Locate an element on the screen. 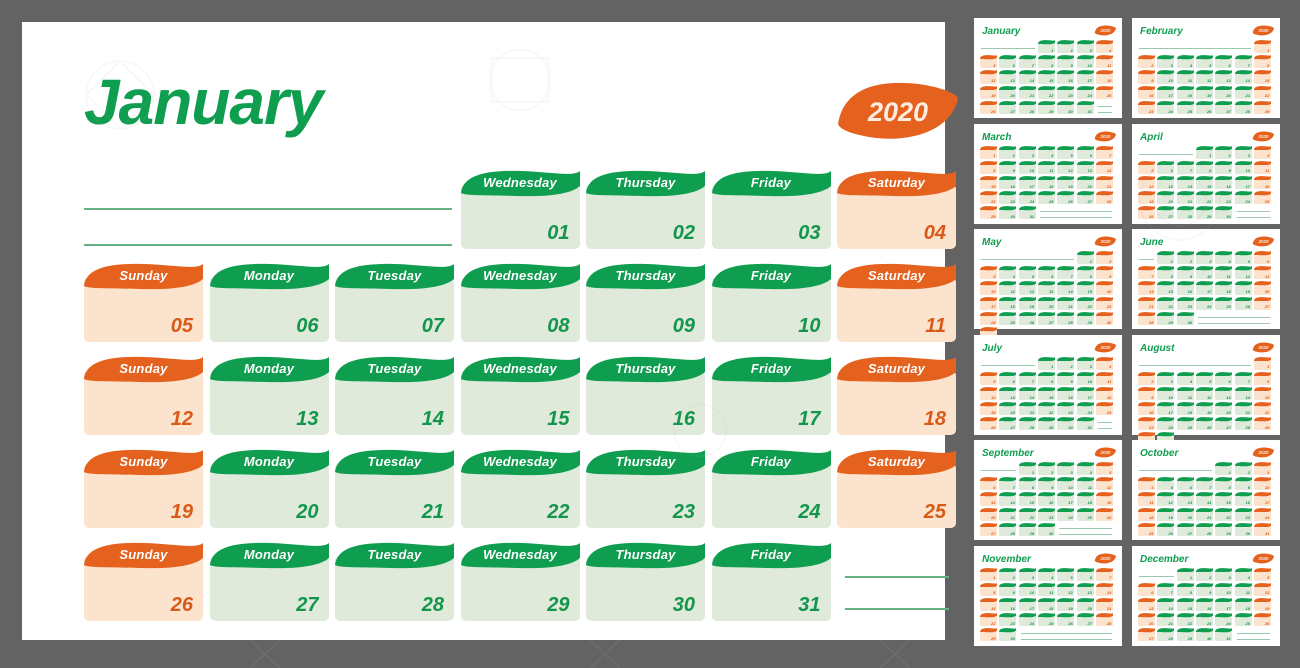 This screenshot has width=1300, height=668. day-cell: Wednesday 22 is located at coordinates (520, 488).